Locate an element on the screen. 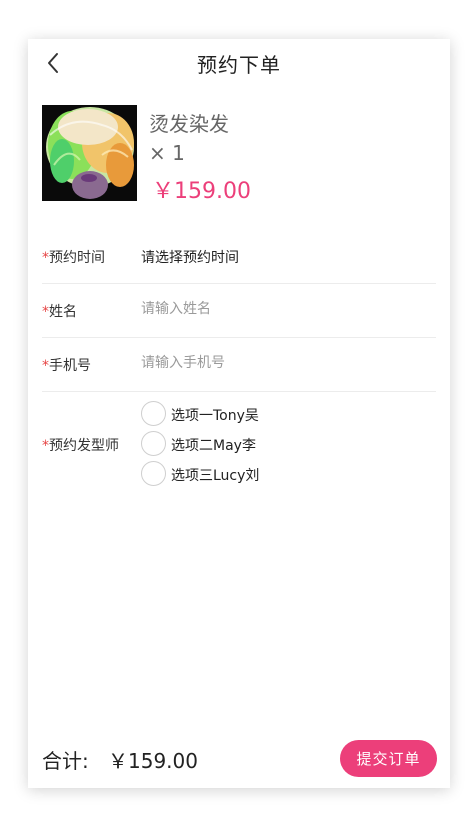 This screenshot has height=818, width=473. name-row: *姓名 is located at coordinates (239, 310).